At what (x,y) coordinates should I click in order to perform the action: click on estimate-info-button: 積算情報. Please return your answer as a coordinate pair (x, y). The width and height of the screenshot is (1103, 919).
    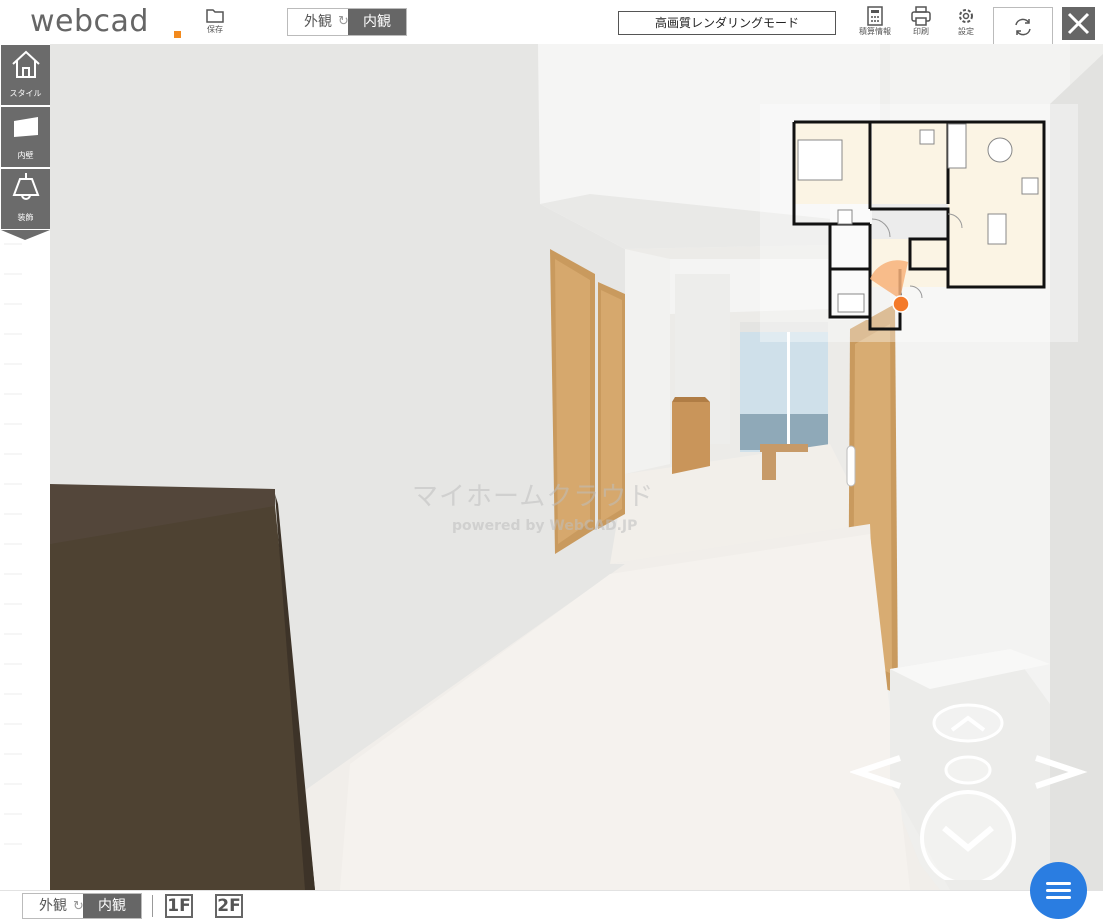
    Looking at the image, I should click on (875, 21).